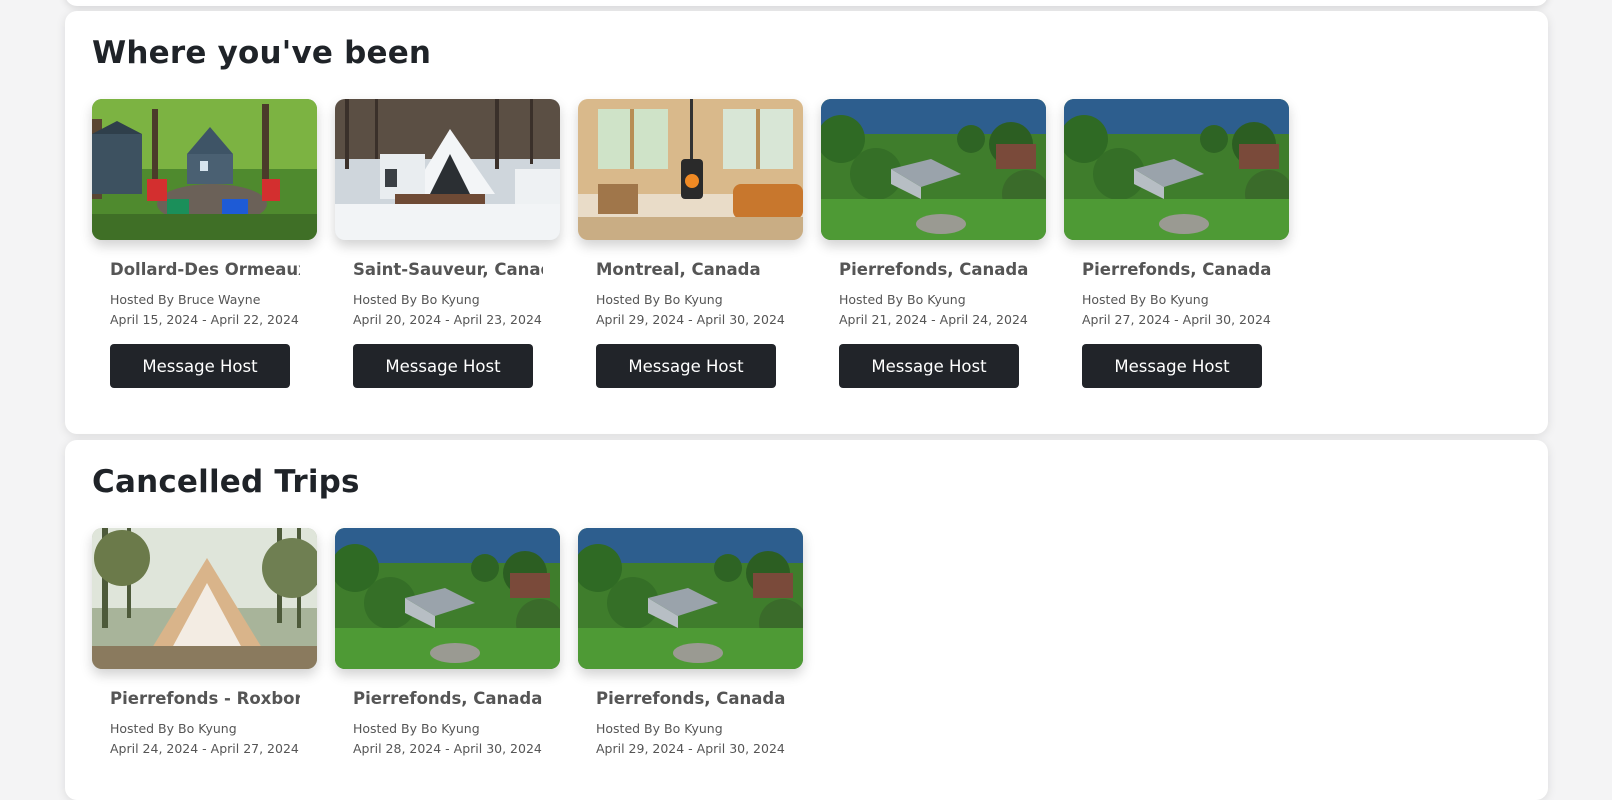 This screenshot has height=800, width=1612. Describe the element at coordinates (933, 319) in the screenshot. I see `trip-dates: April 21, 2024 - April 24, 2024` at that location.